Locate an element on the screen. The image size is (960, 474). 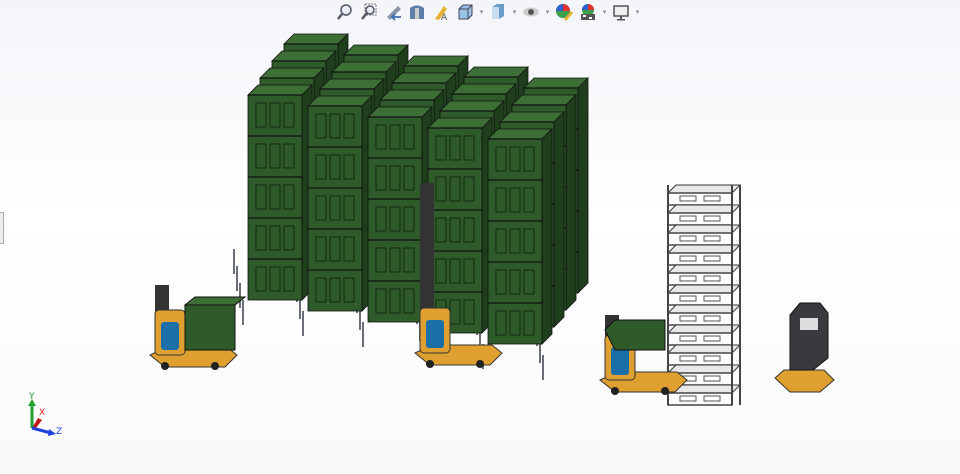
triad-z-label: Z is located at coordinates (59, 432).